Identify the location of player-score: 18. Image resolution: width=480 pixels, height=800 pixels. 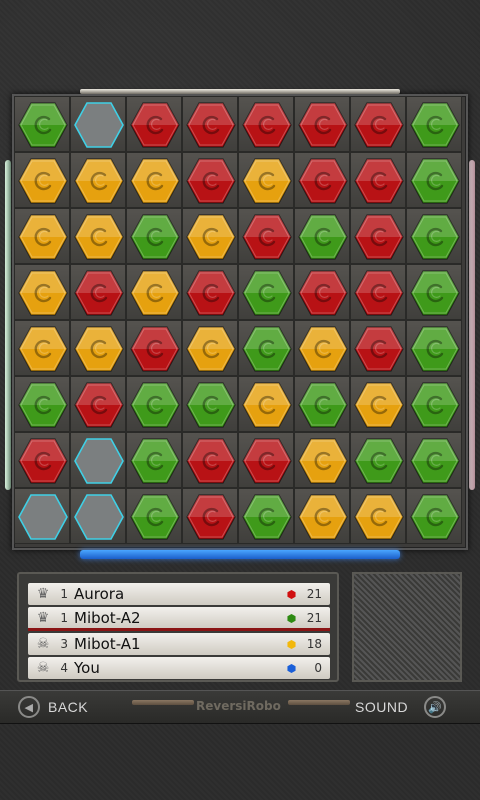
(314, 644).